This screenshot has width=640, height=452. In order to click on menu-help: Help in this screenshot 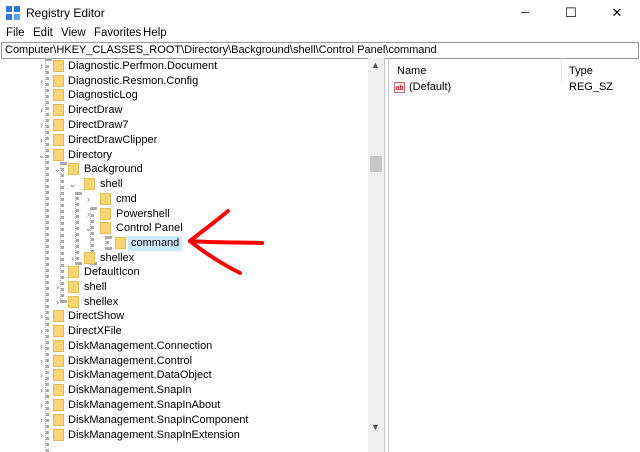, I will do `click(155, 33)`.